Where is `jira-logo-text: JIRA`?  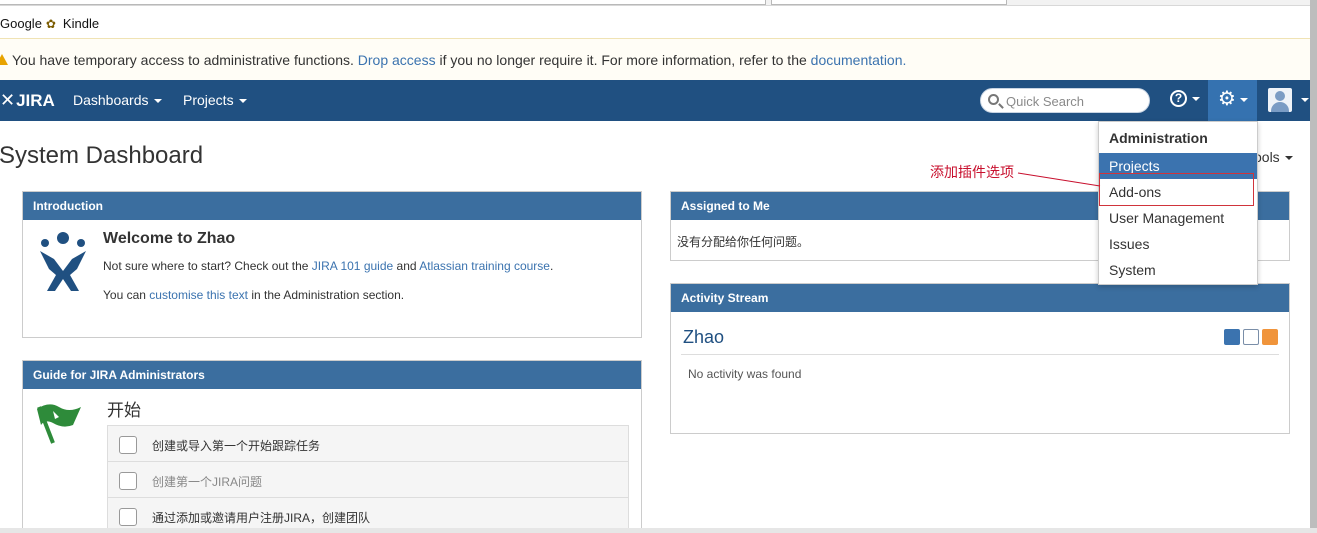 jira-logo-text: JIRA is located at coordinates (35, 100).